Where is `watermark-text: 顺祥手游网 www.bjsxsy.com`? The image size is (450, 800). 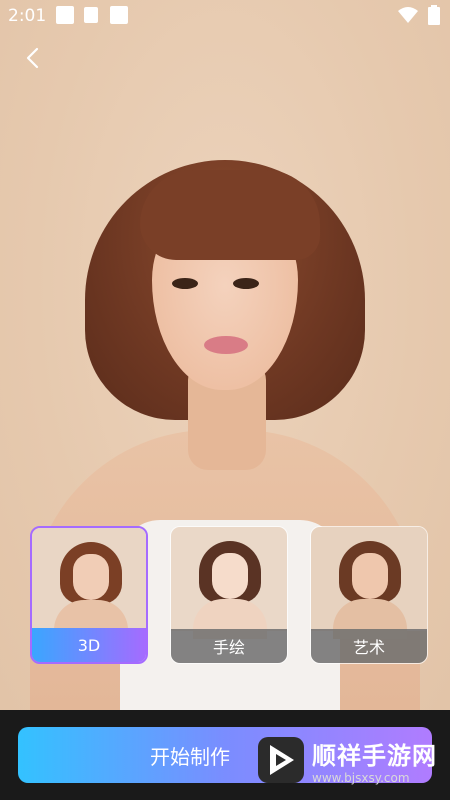
watermark-text: 顺祥手游网 www.bjsxsy.com is located at coordinates (374, 760).